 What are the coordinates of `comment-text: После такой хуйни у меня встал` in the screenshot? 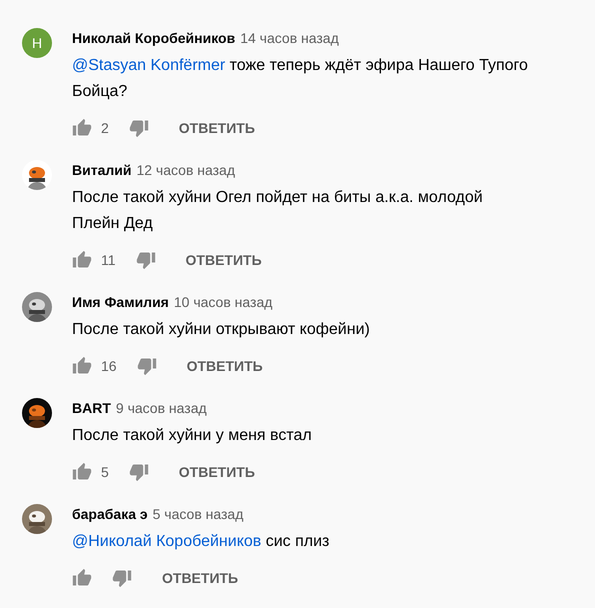 It's located at (192, 436).